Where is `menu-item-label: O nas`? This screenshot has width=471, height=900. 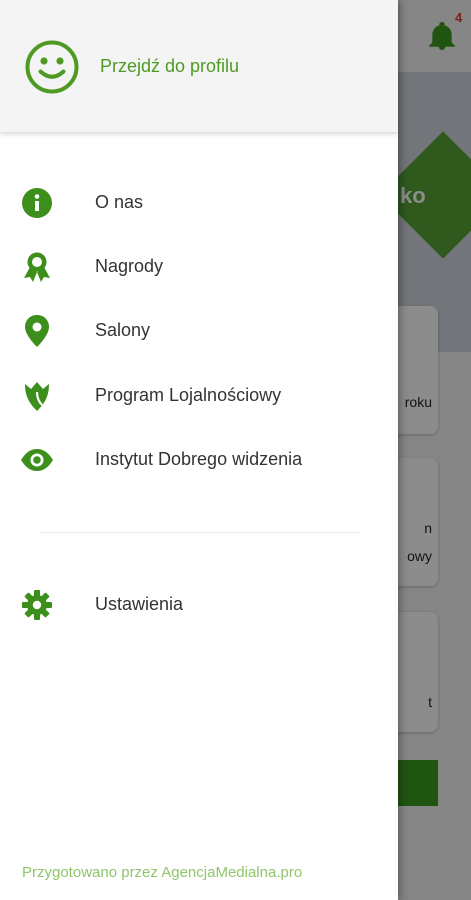 menu-item-label: O nas is located at coordinates (119, 202).